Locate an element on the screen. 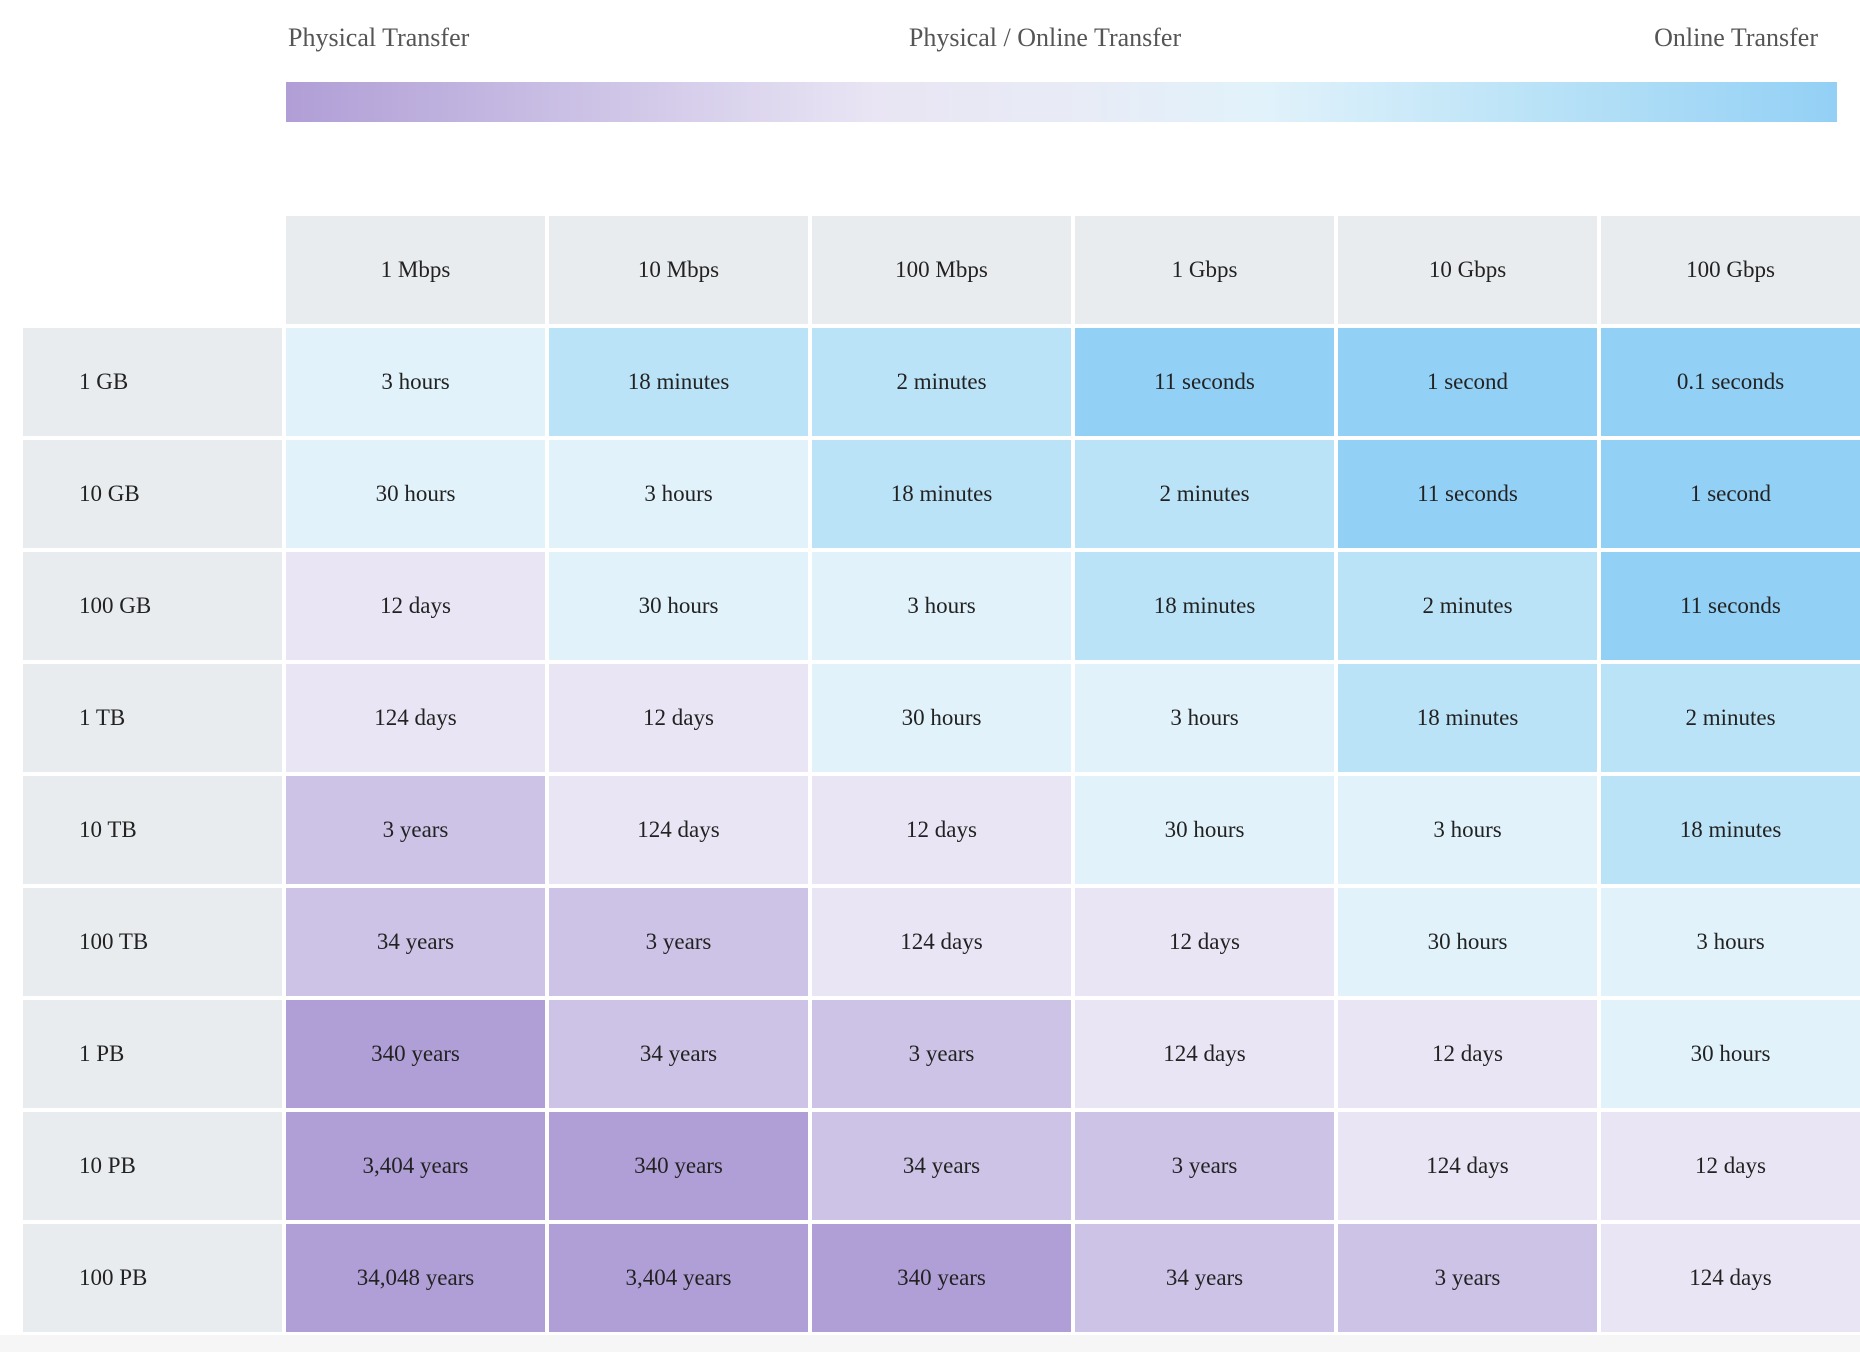 The height and width of the screenshot is (1352, 1860). row-header: 10 PB is located at coordinates (152, 1166).